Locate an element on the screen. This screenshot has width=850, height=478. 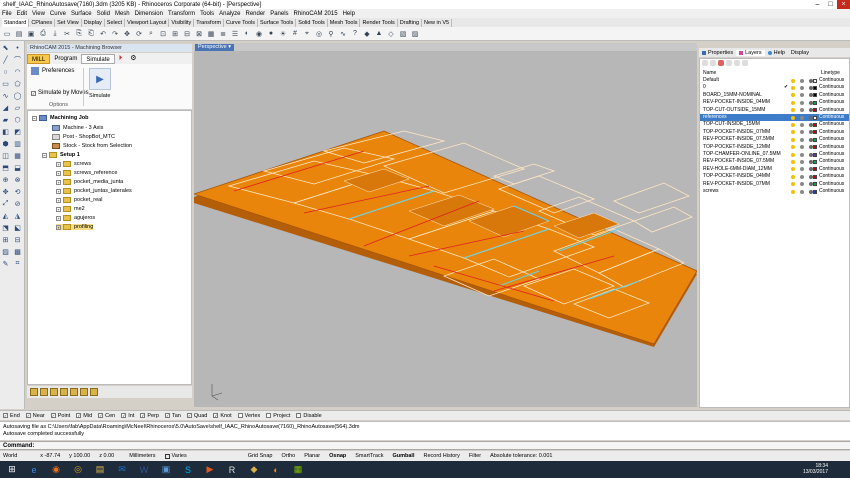
tree-setup: − Setup 1 is located at coordinates (61, 155).